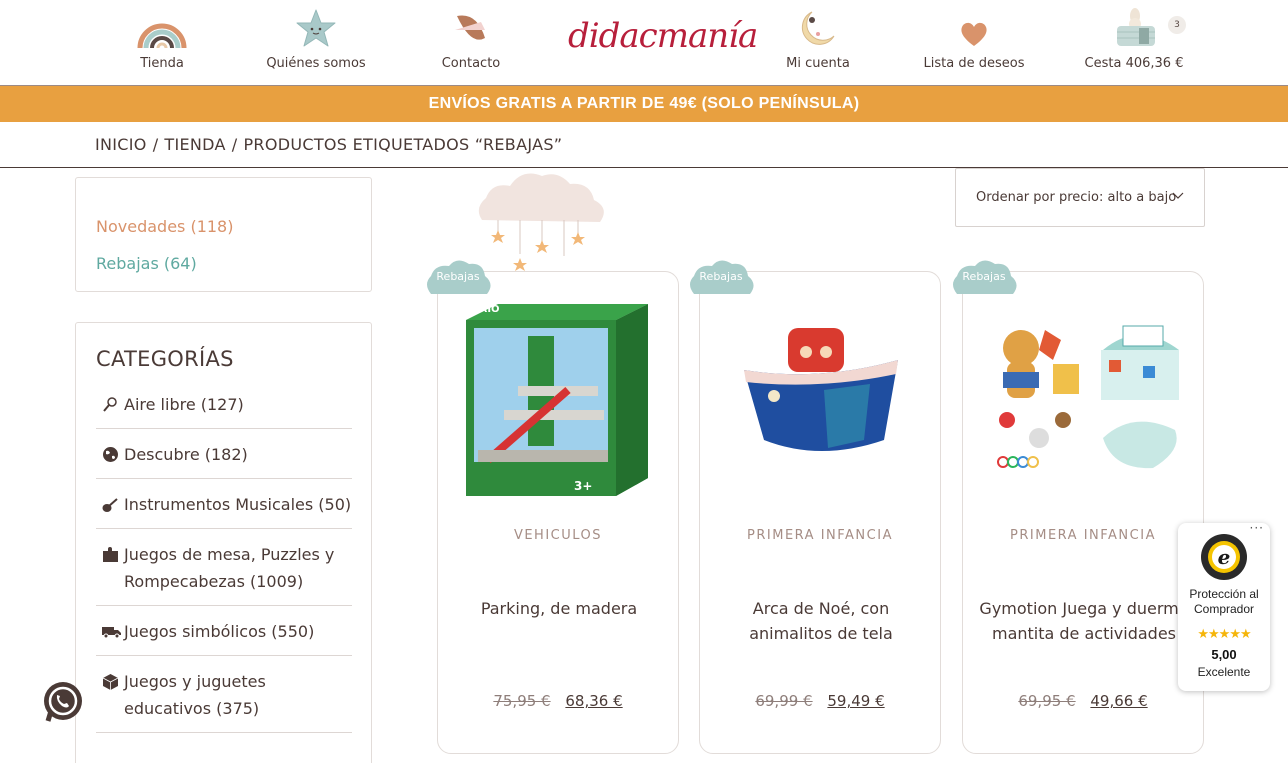 This screenshot has width=1288, height=763. Describe the element at coordinates (113, 631) in the screenshot. I see `truck-icon` at that location.